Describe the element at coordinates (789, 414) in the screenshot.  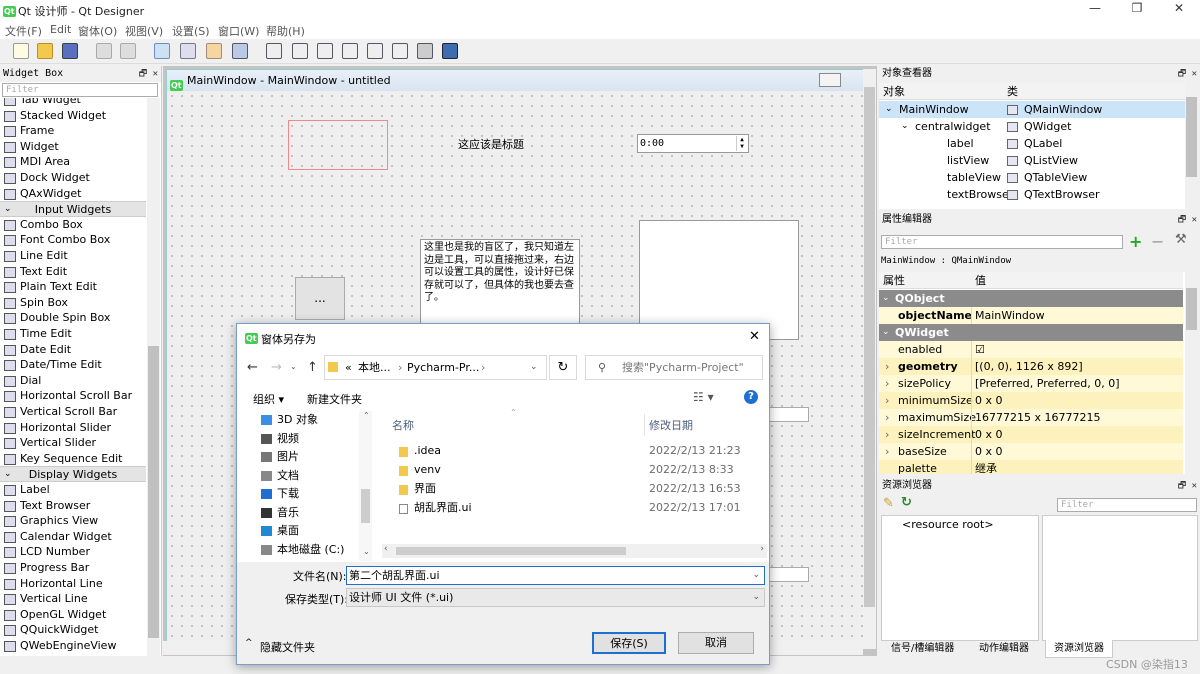
I see `line-edit` at that location.